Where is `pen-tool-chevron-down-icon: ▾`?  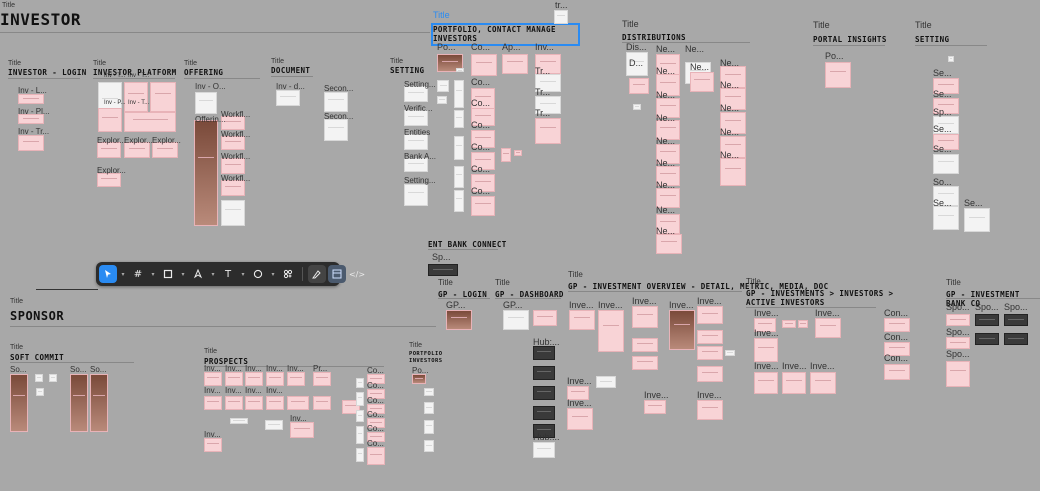 pen-tool-chevron-down-icon: ▾ is located at coordinates (213, 274).